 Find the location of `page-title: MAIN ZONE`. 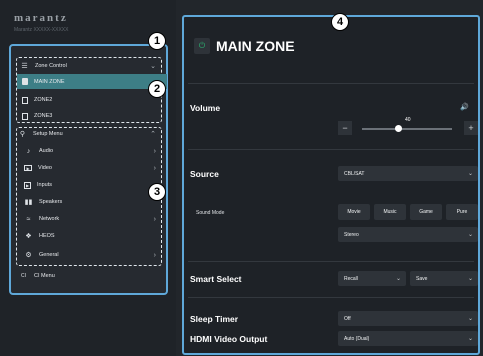

page-title: MAIN ZONE is located at coordinates (255, 46).